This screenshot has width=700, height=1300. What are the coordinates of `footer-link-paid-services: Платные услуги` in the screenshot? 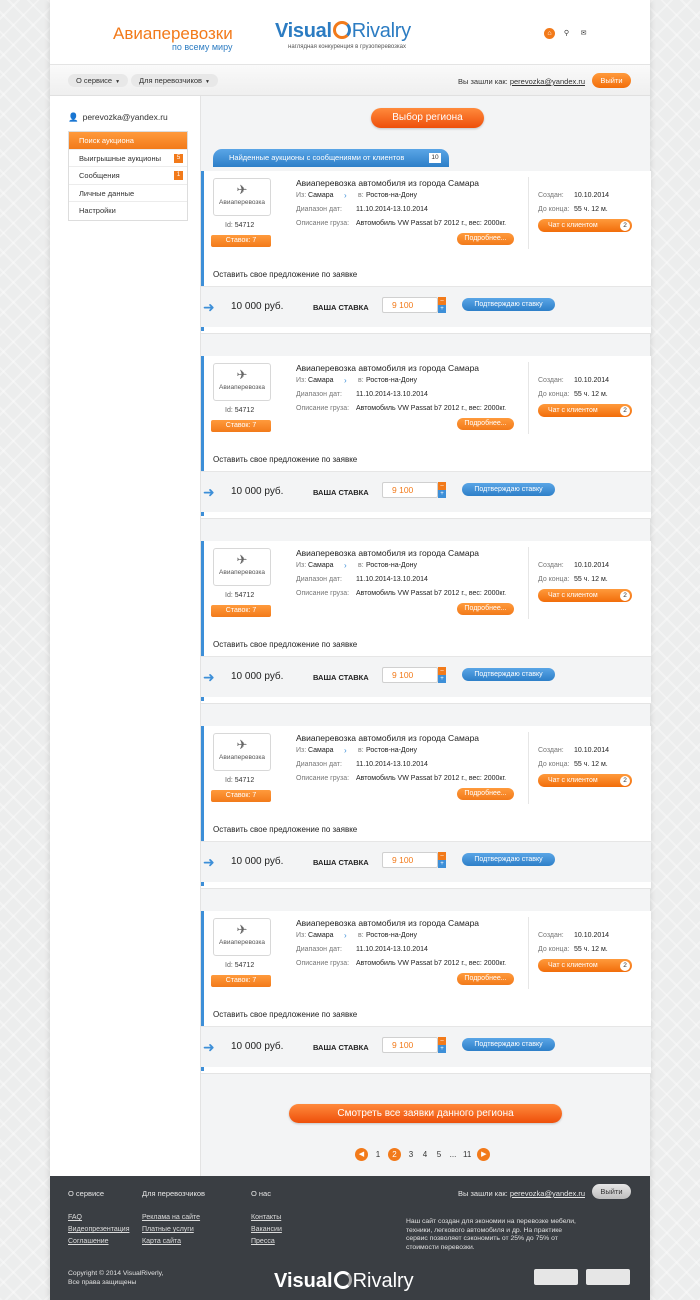 It's located at (168, 1229).